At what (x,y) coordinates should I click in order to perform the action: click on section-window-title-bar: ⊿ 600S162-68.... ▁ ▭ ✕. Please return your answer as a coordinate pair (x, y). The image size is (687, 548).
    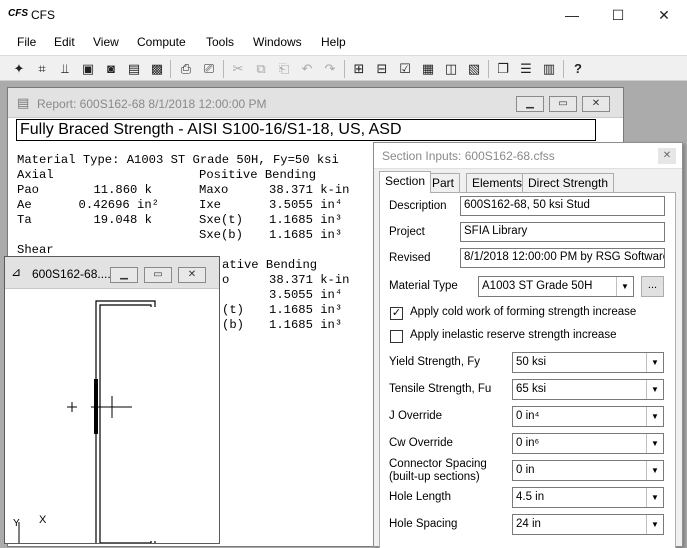
    Looking at the image, I should click on (112, 273).